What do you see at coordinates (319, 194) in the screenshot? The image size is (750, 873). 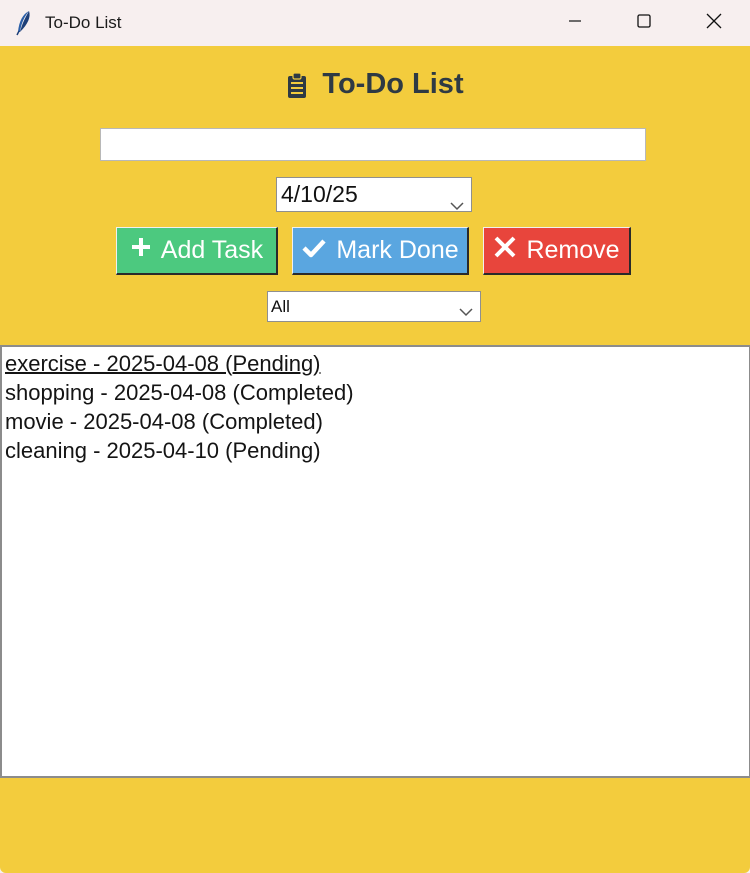 I see `date-value: 4/10/25` at bounding box center [319, 194].